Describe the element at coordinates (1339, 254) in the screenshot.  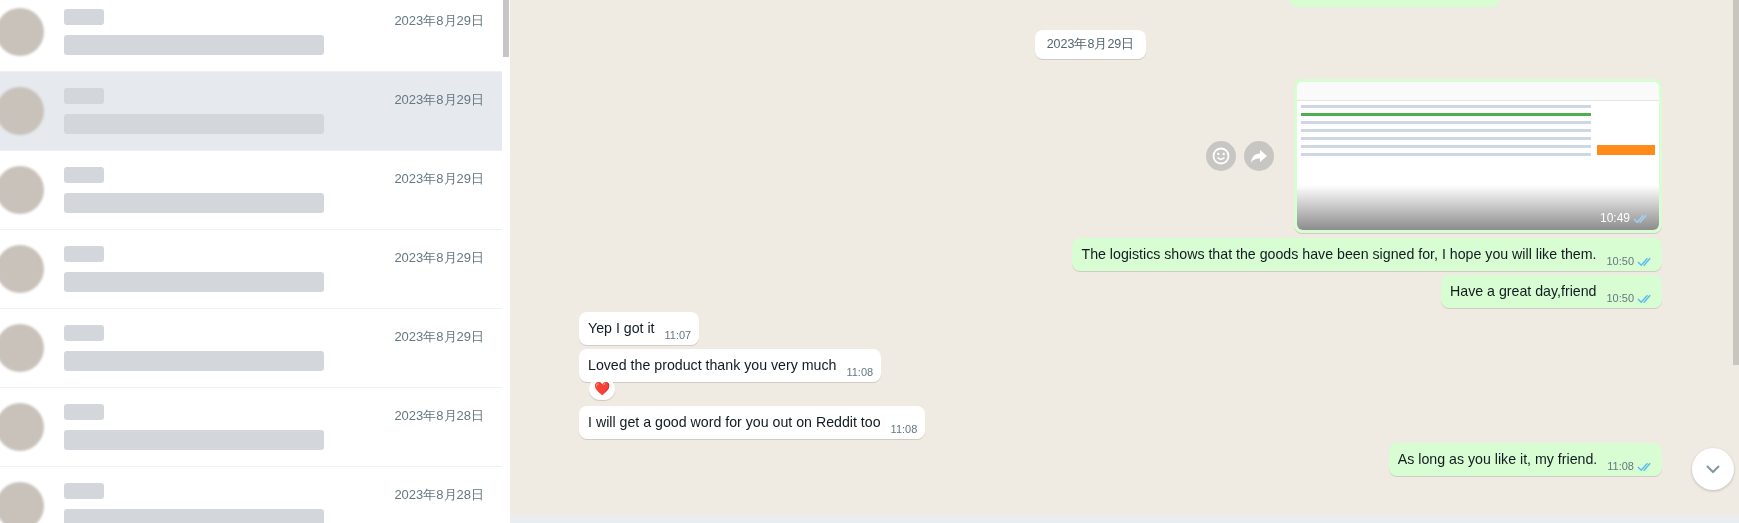
I see `message-text: The logistics shows that the goods have been signed for, I hope you will like them.` at that location.